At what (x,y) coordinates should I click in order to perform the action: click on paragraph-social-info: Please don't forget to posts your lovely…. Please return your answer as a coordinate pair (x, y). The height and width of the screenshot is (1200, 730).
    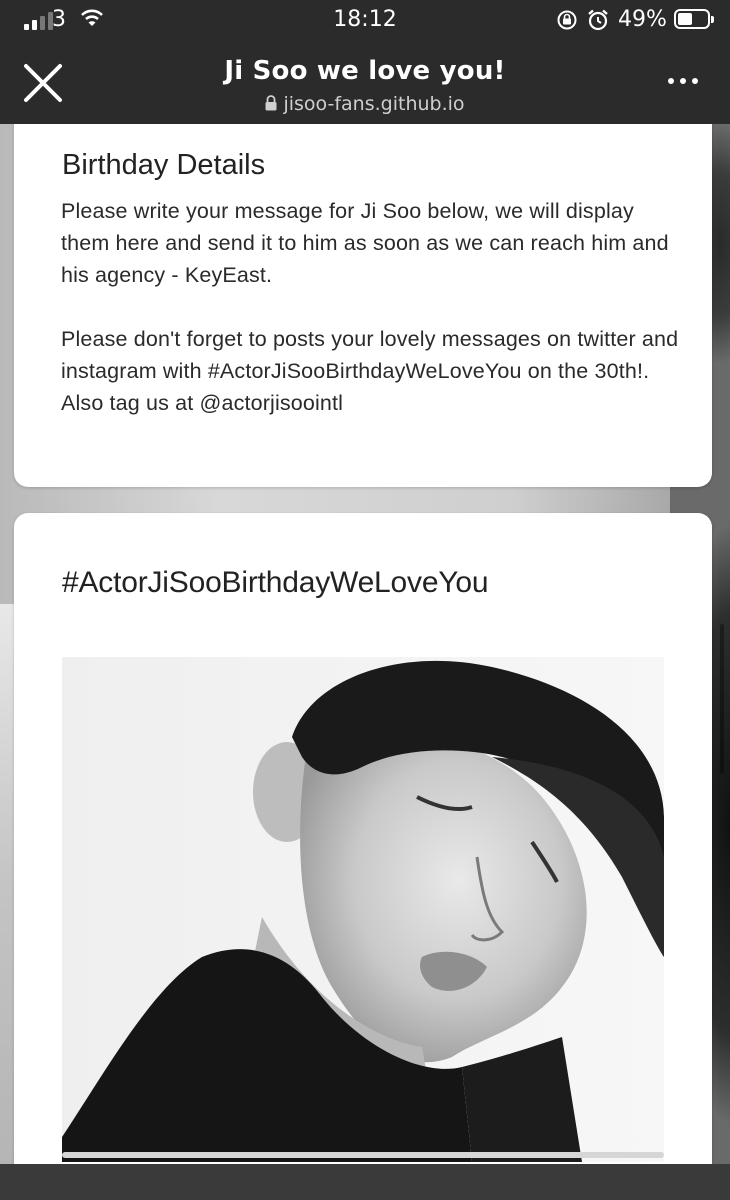
    Looking at the image, I should click on (370, 371).